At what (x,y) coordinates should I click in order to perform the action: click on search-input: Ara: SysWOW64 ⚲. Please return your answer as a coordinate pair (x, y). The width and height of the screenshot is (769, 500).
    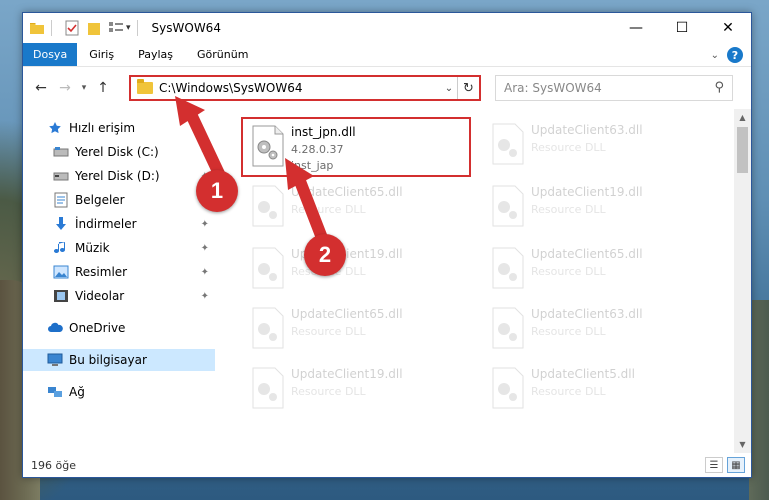
    Looking at the image, I should click on (614, 88).